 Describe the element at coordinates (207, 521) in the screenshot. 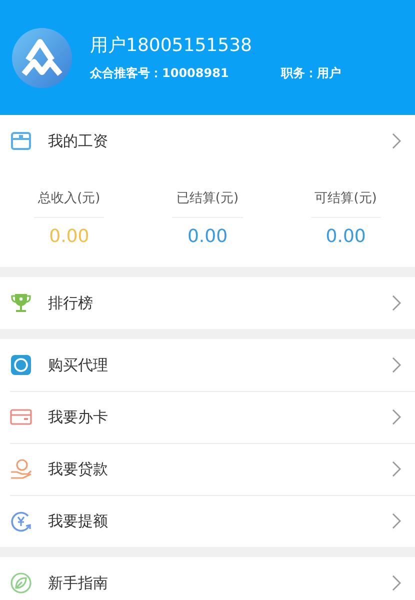

I see `menu-item: 我要提额` at that location.